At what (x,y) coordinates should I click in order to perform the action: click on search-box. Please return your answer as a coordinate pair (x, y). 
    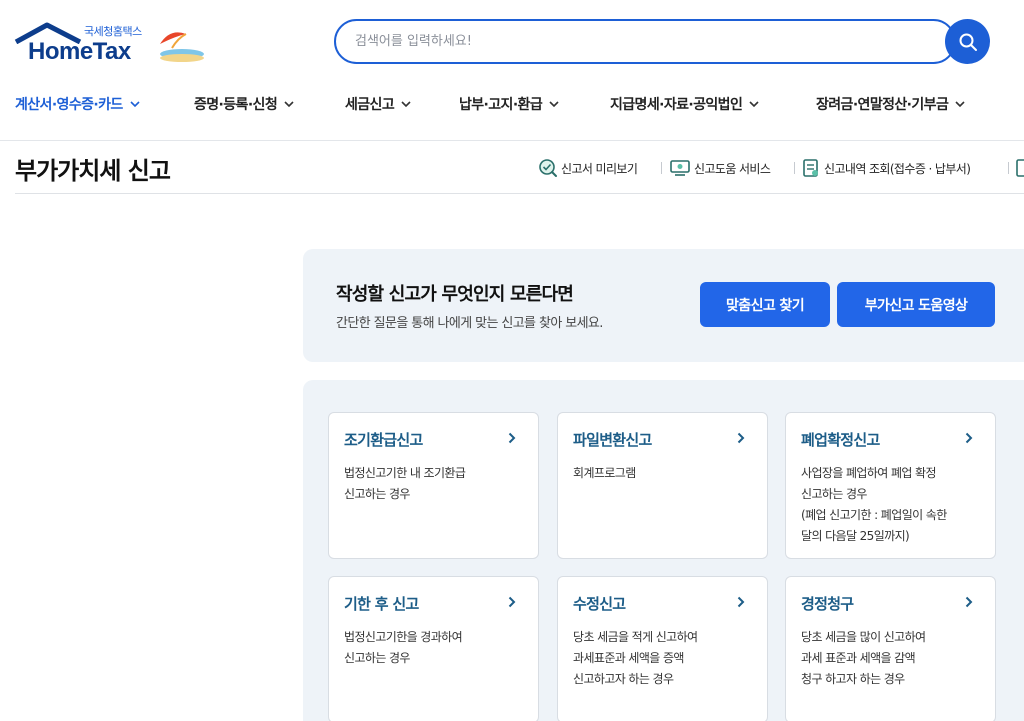
    Looking at the image, I should click on (645, 41).